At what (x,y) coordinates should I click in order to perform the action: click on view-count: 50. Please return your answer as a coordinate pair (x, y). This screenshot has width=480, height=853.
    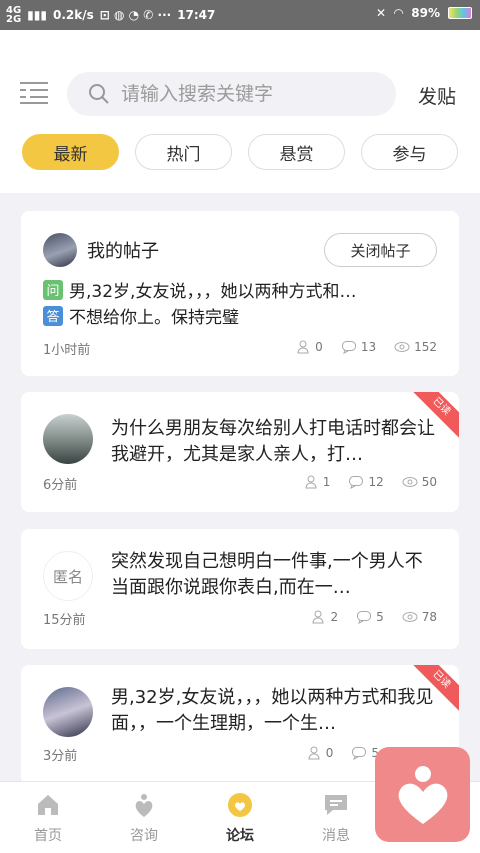
    Looking at the image, I should click on (429, 482).